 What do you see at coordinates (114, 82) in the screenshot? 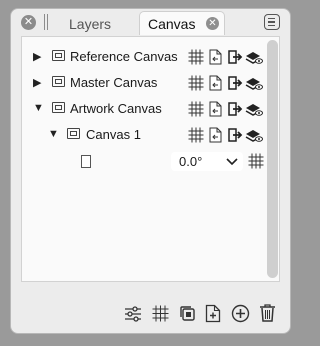
I see `canvas-label: Master Canvas` at bounding box center [114, 82].